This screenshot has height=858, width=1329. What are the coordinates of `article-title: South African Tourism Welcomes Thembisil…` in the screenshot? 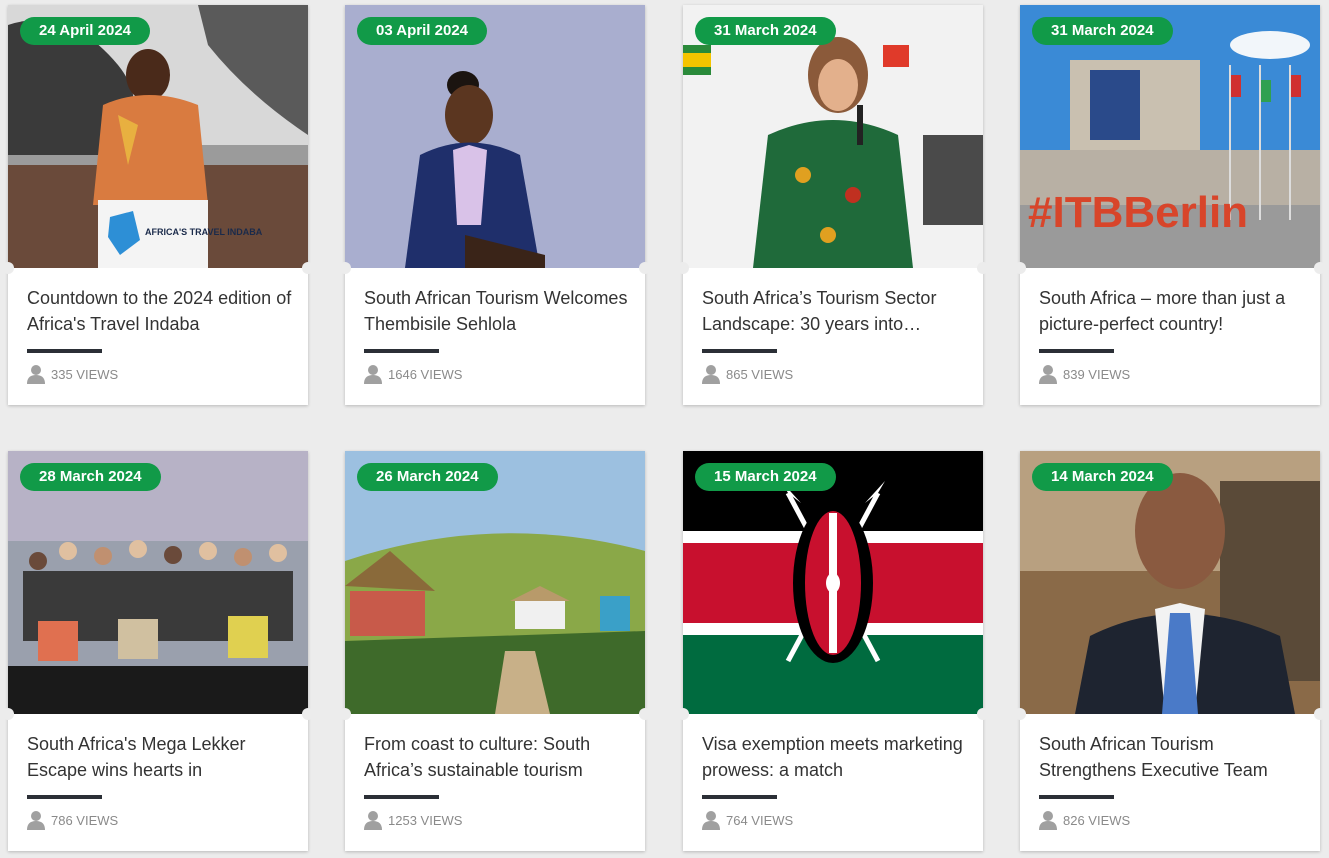 It's located at (499, 311).